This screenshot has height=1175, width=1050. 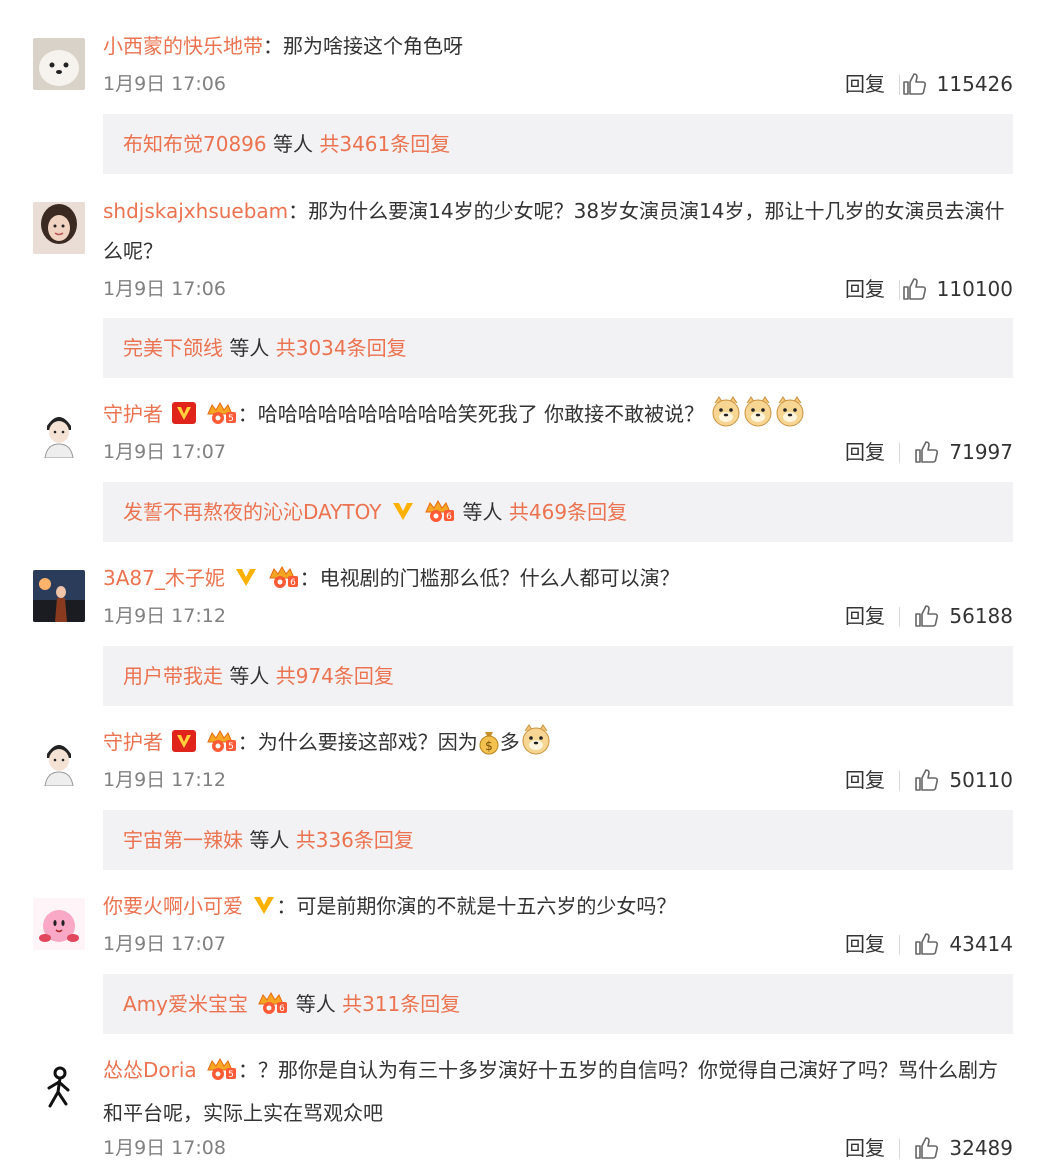 What do you see at coordinates (499, 578) in the screenshot?
I see `comment-text: 电视剧的门槛那么低？什么人都可以演？` at bounding box center [499, 578].